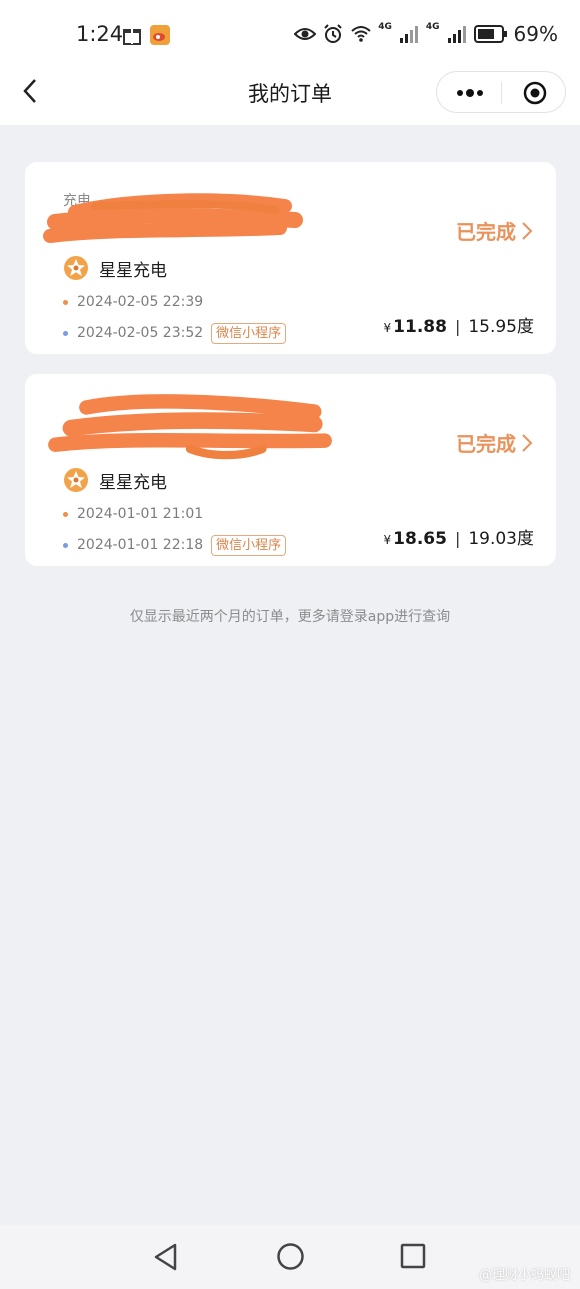 The height and width of the screenshot is (1289, 580). I want to click on start-time-row: 2024-02-05 22:39, so click(174, 302).